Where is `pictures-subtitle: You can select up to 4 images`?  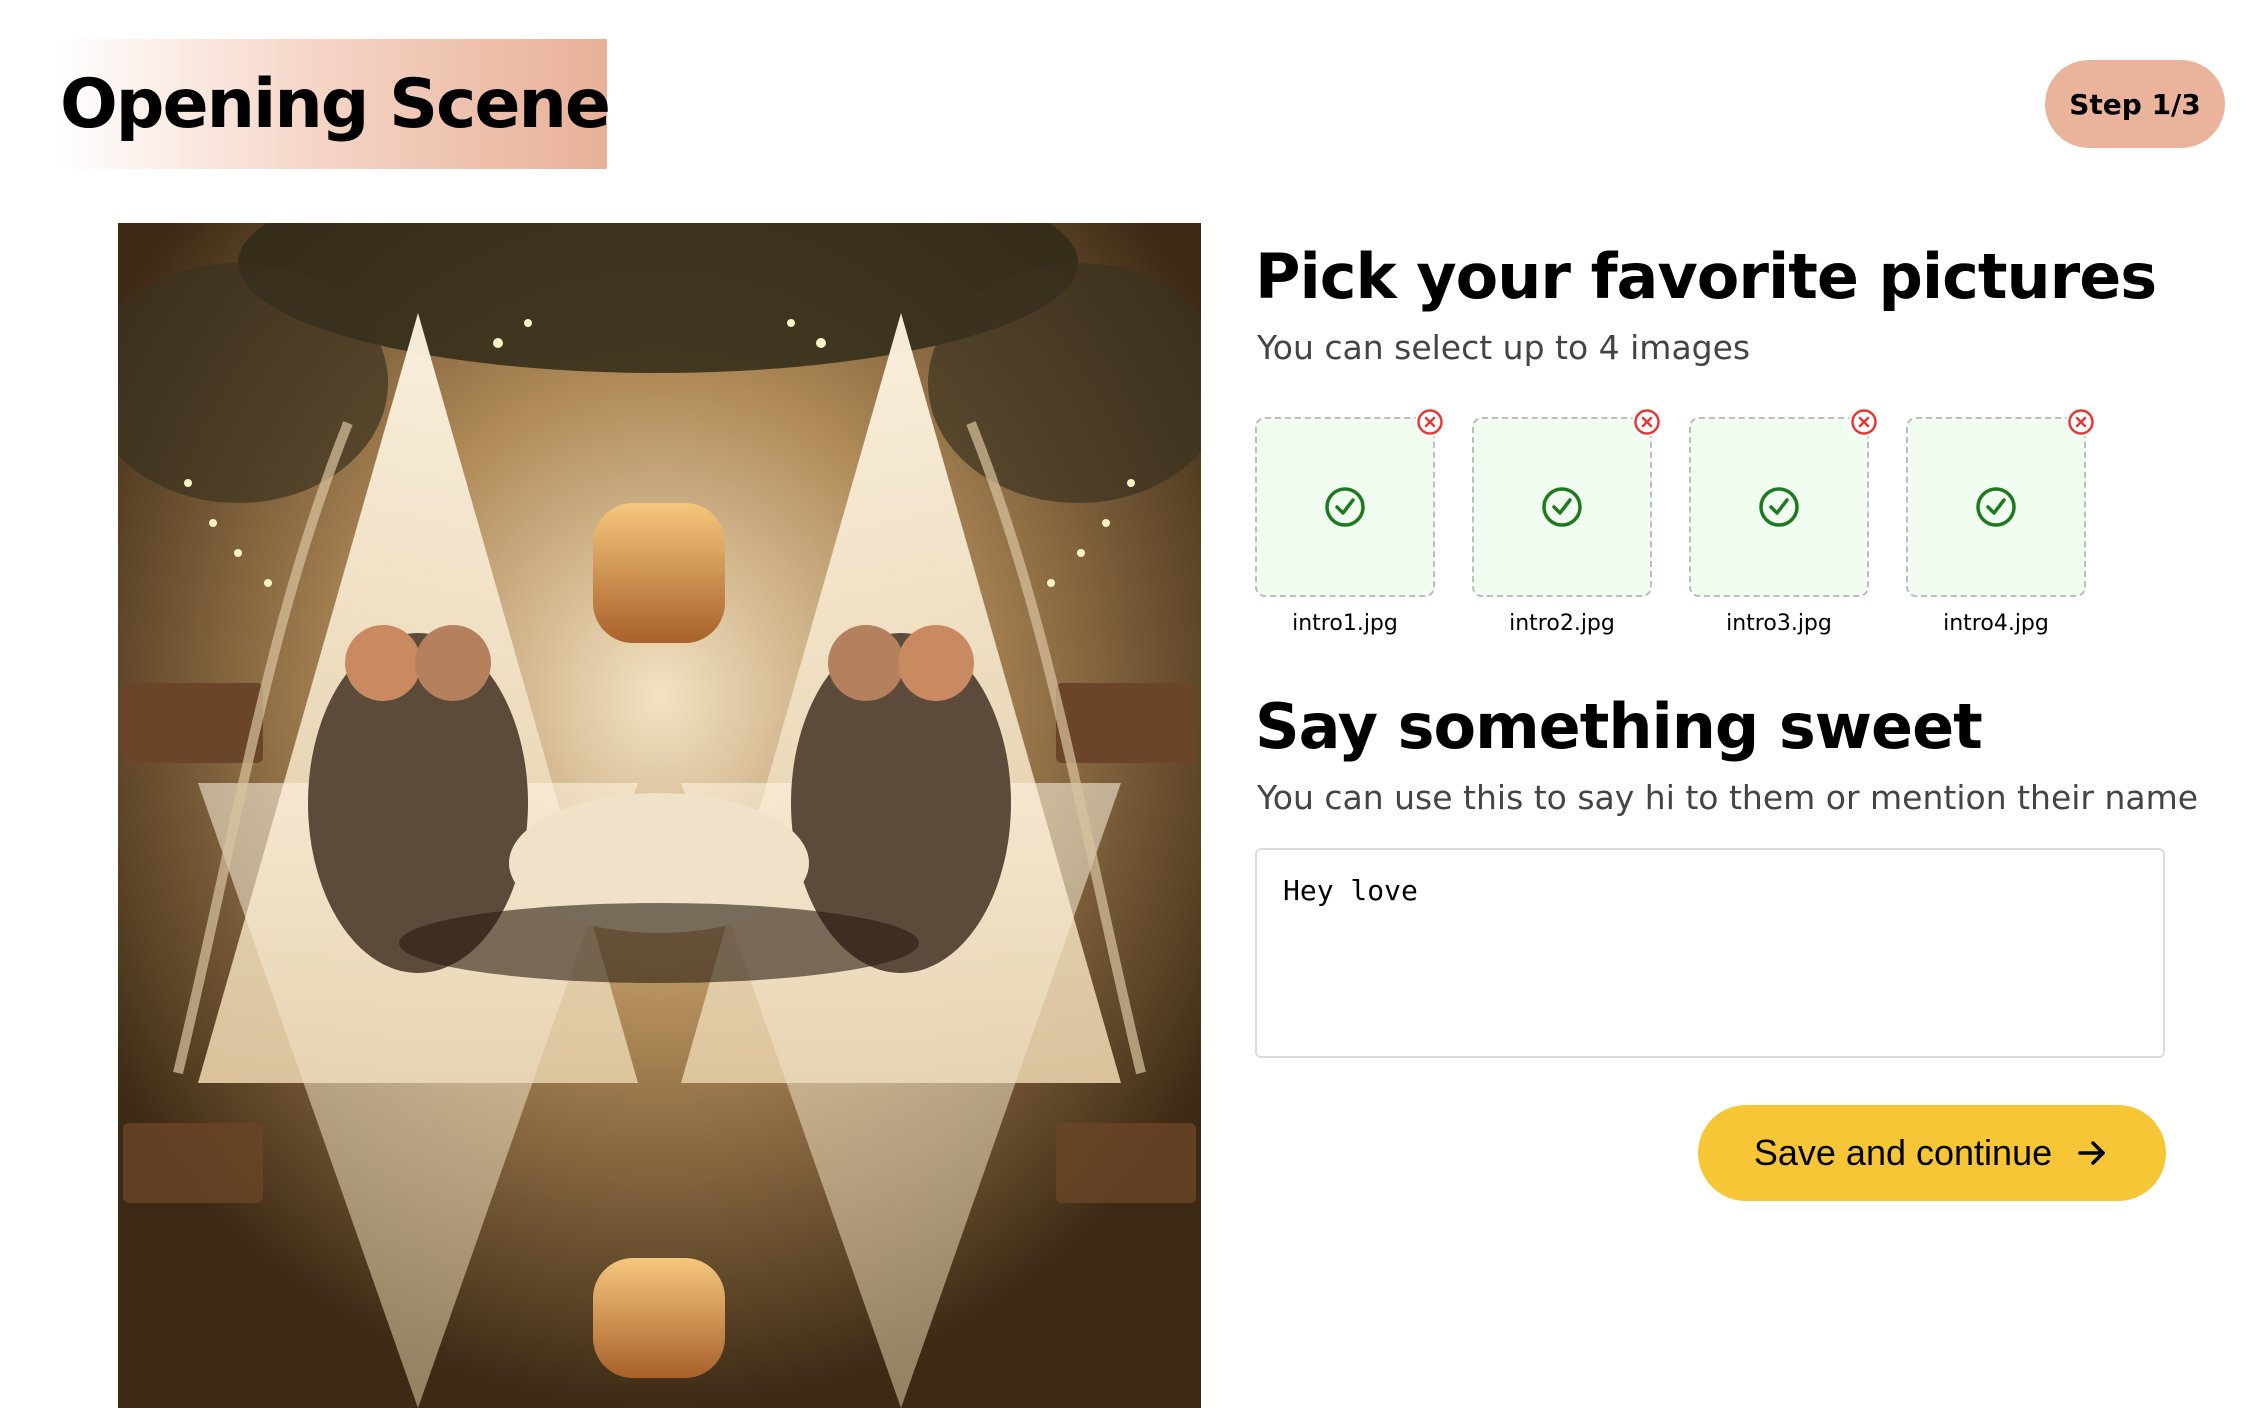
pictures-subtitle: You can select up to 4 images is located at coordinates (1504, 347).